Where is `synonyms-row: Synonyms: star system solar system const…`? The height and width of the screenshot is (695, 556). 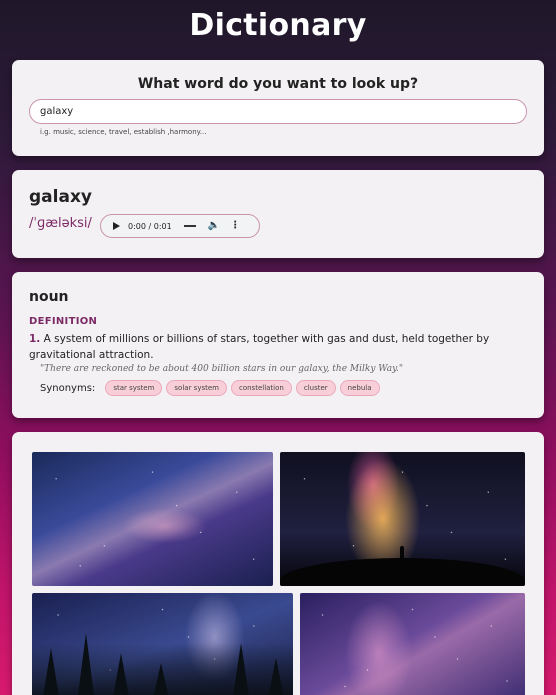 synonyms-row: Synonyms: star system solar system const… is located at coordinates (212, 388).